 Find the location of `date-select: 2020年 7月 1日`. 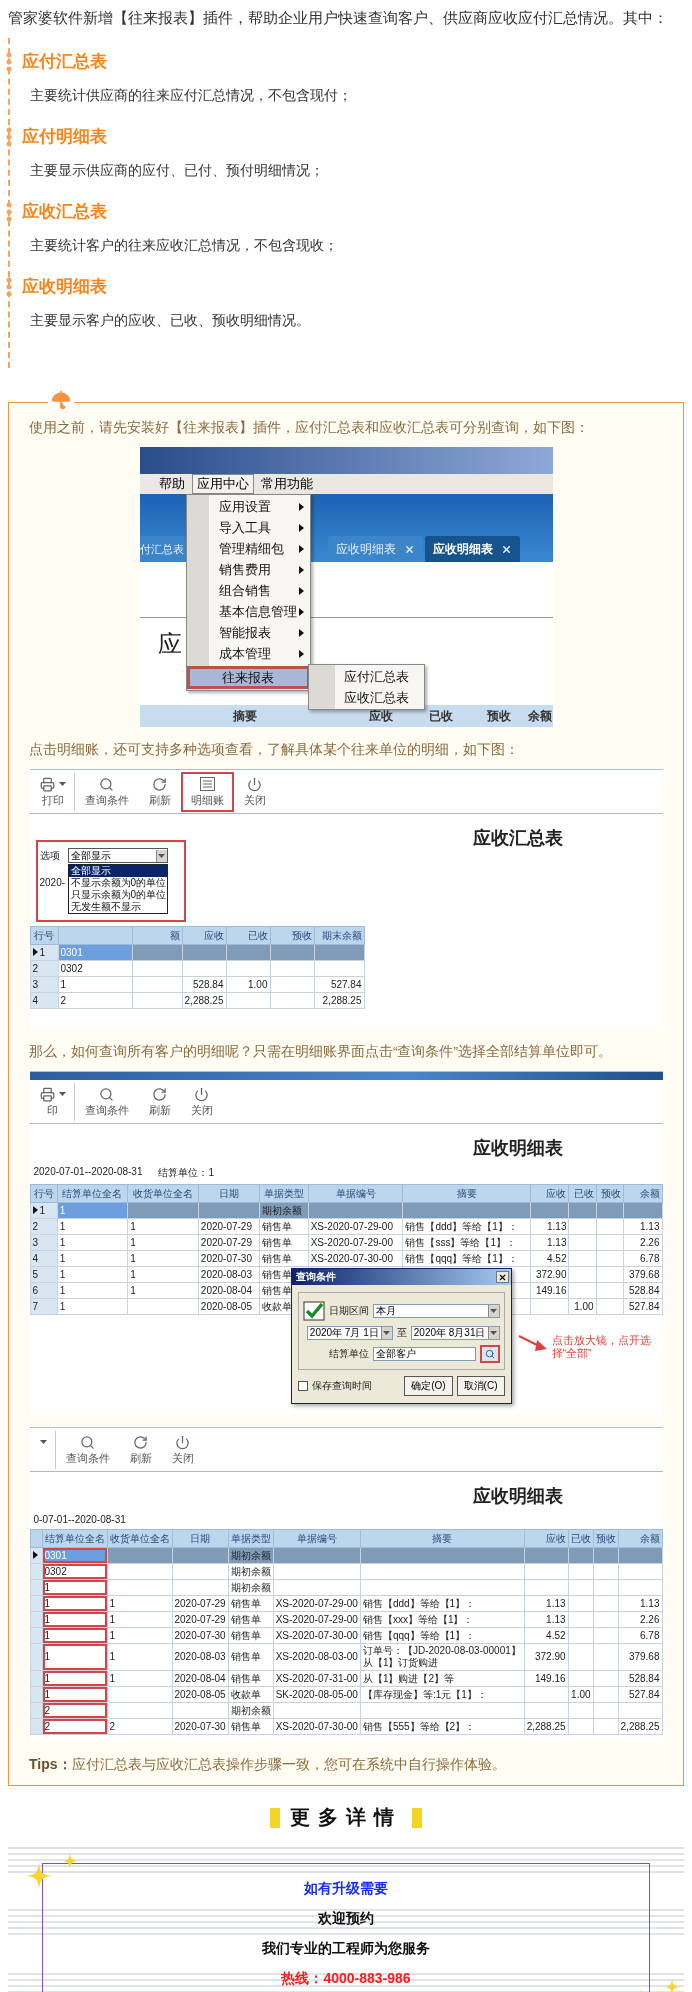

date-select: 2020年 7月 1日 is located at coordinates (349, 1333).